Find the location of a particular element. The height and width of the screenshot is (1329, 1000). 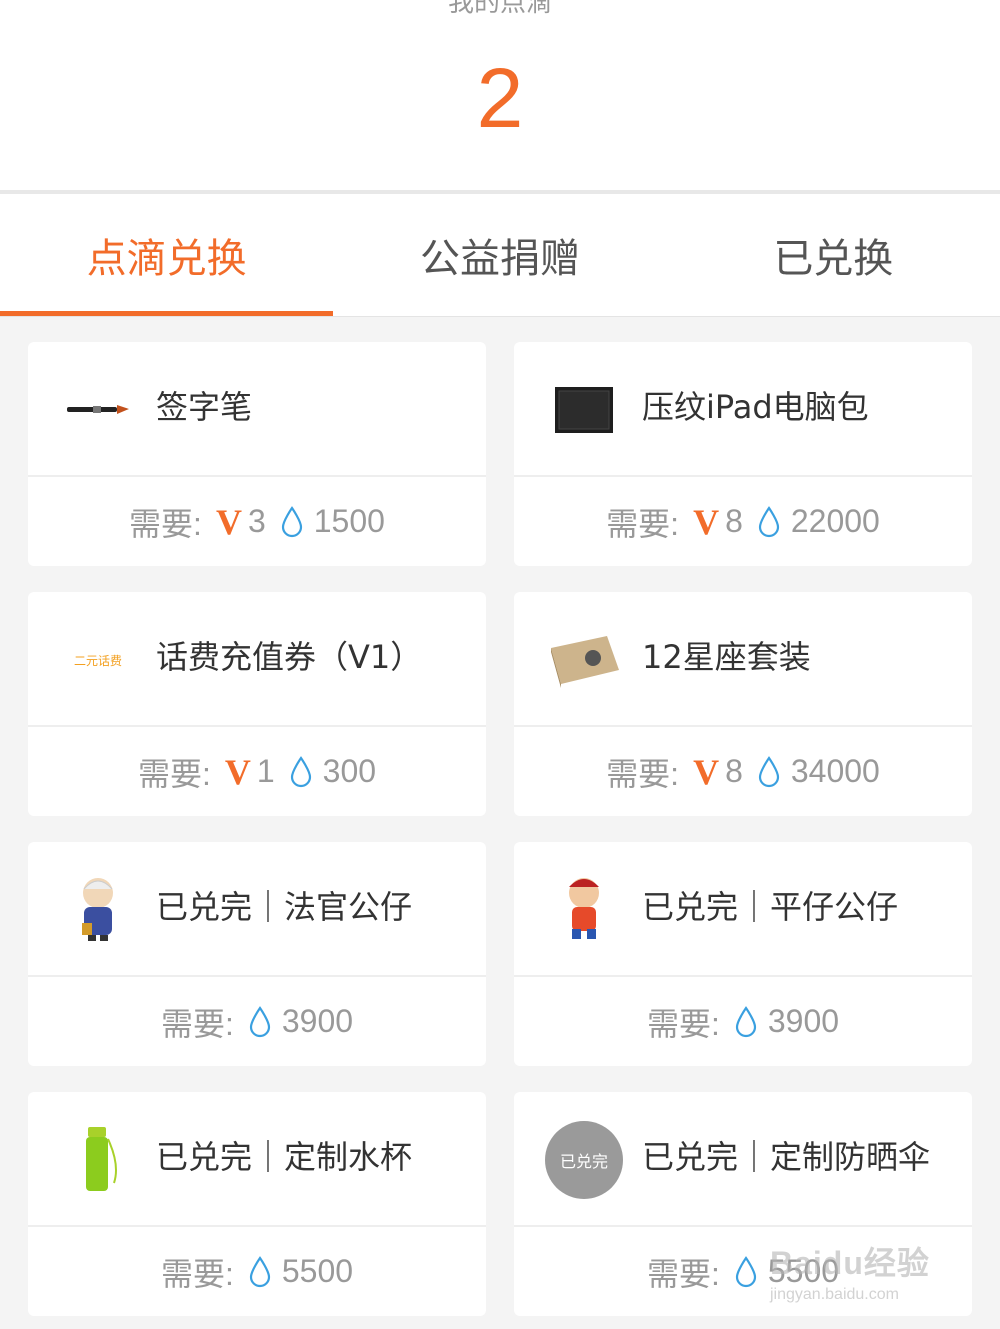

card-header: 已兑完｜法官公仔 is located at coordinates (257, 909).